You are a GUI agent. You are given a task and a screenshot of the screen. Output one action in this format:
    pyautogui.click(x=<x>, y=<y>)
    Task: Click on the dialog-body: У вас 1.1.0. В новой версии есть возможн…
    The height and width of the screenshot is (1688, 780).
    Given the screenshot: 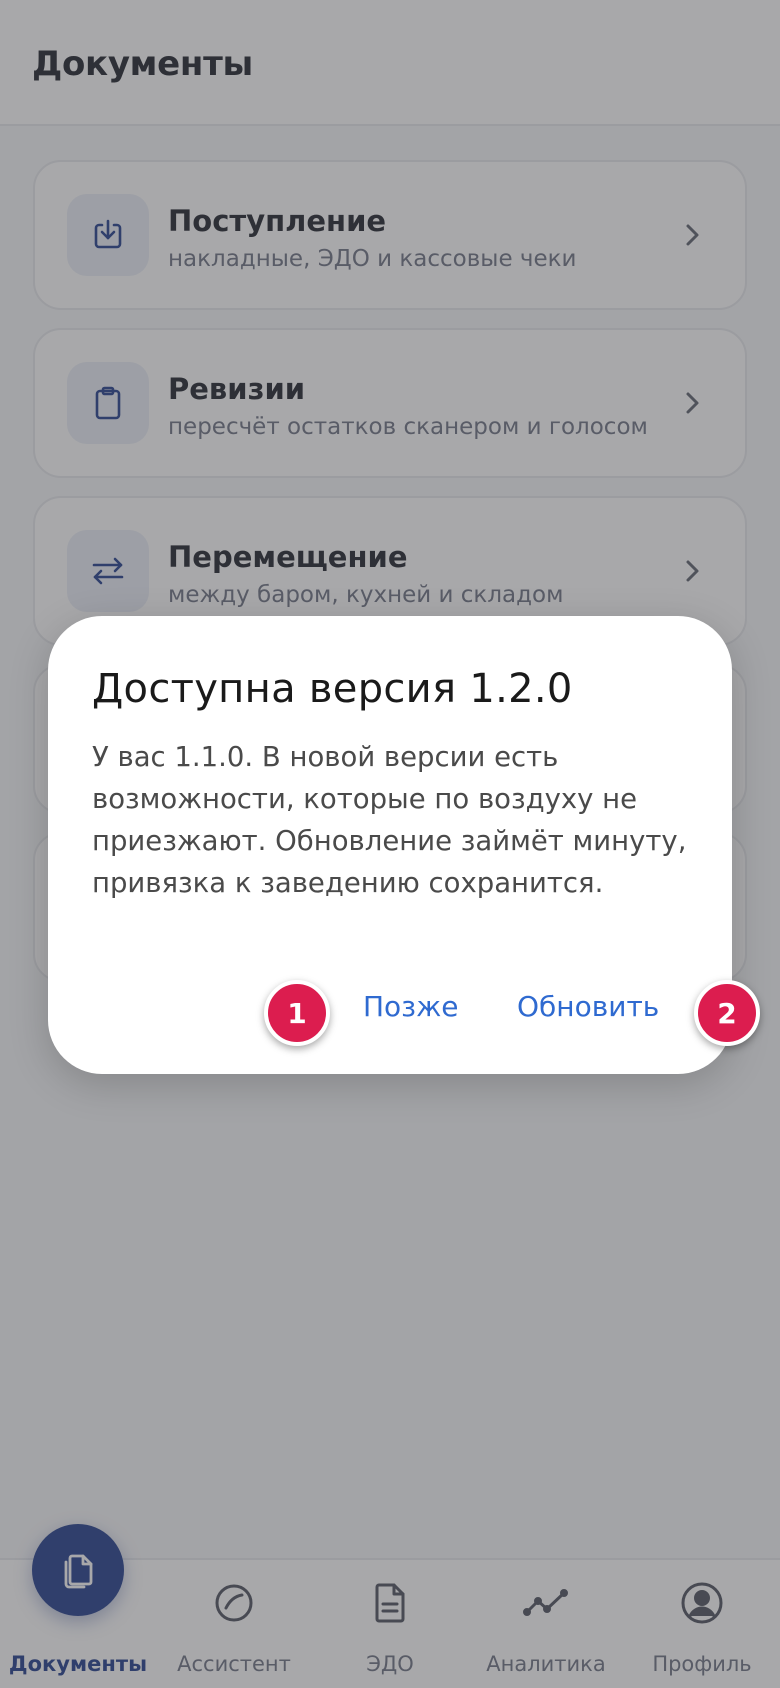 What is the action you would take?
    pyautogui.click(x=389, y=820)
    